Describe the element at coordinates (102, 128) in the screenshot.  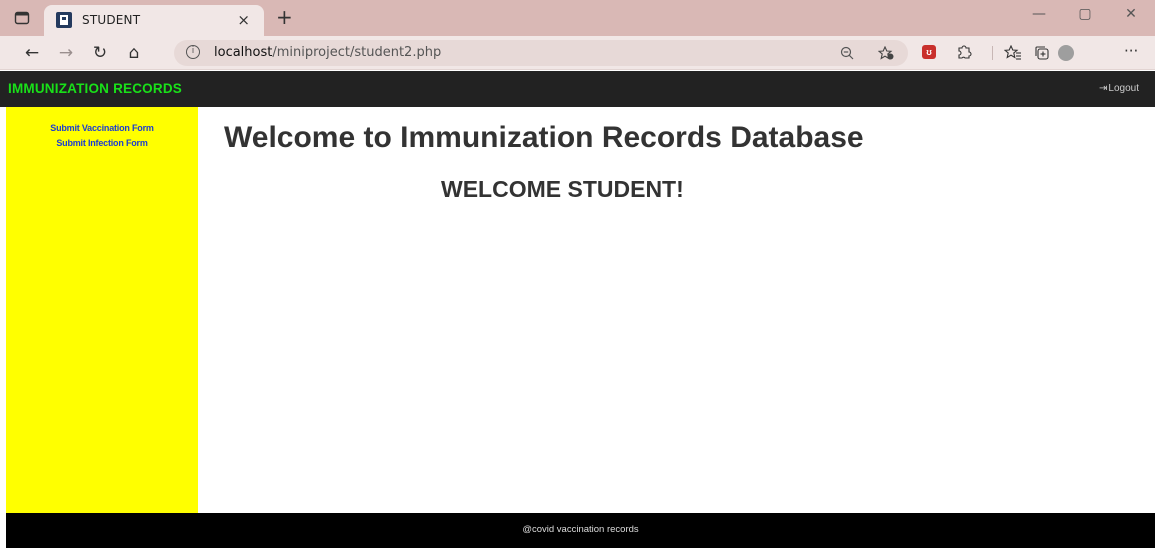
I see `sidebar-item-vaccination-form: Submit Vaccination Form` at that location.